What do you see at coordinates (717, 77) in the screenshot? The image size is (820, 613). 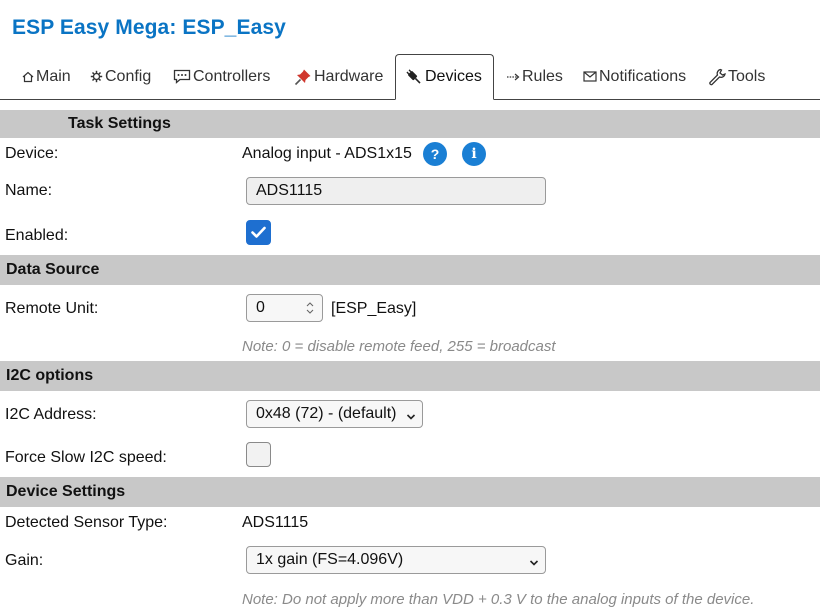 I see `wrench-icon` at bounding box center [717, 77].